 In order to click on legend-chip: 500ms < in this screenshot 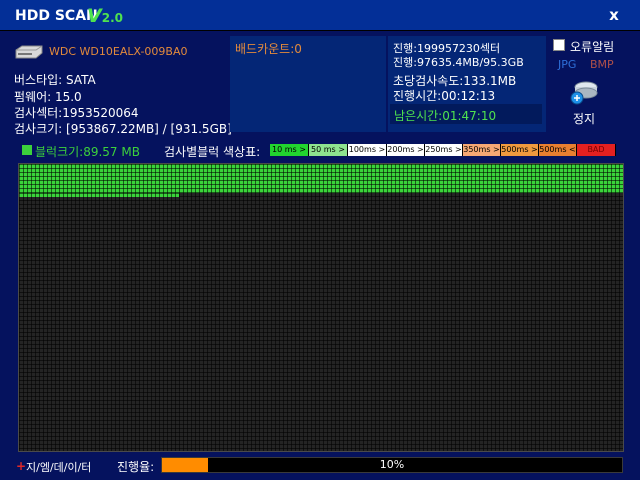, I will do `click(558, 150)`.